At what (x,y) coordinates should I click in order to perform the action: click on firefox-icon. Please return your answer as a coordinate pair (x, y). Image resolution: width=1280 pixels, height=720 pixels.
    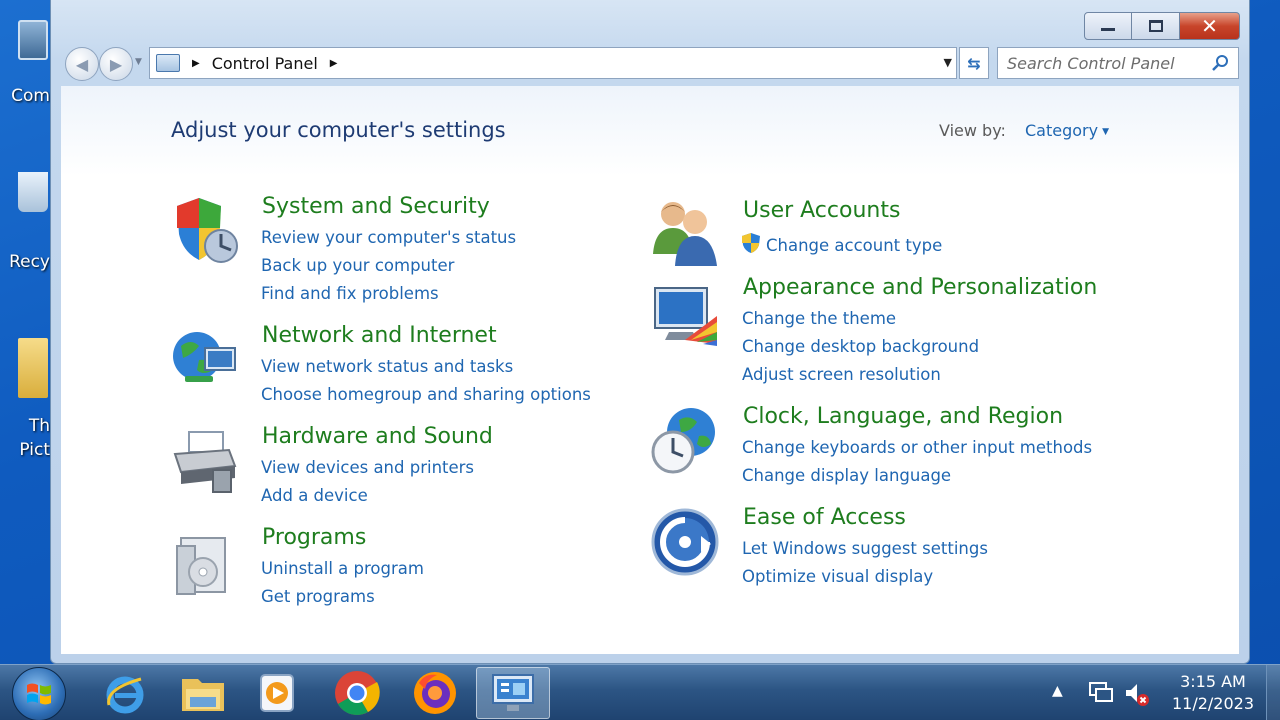
    Looking at the image, I should click on (435, 693).